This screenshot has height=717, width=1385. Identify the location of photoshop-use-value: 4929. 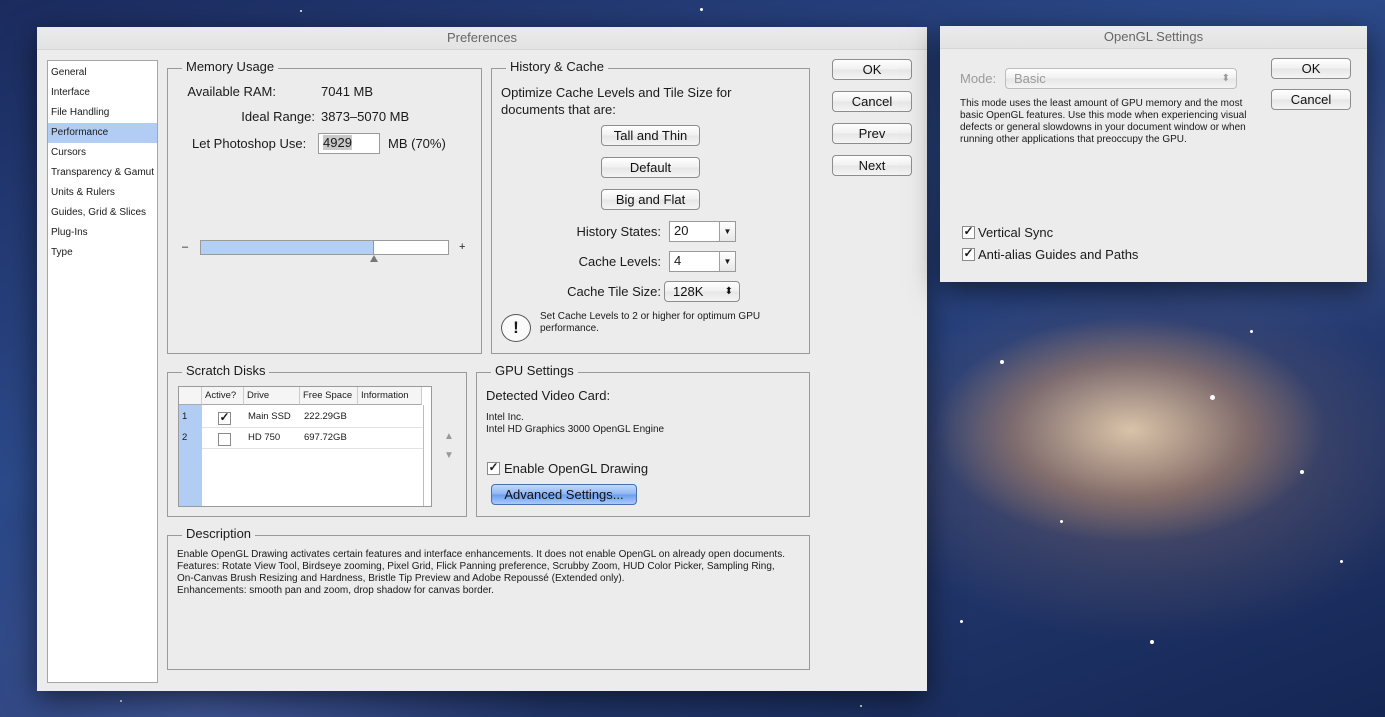
(337, 142).